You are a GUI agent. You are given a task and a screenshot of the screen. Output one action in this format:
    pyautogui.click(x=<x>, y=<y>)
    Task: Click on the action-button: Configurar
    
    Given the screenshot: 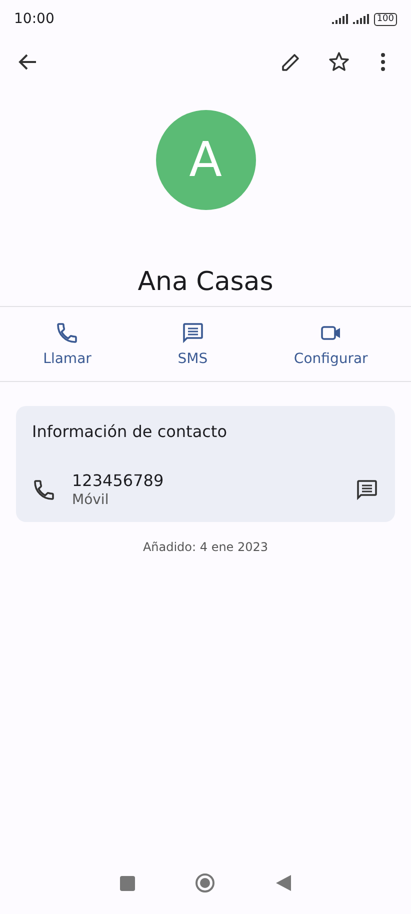 What is the action you would take?
    pyautogui.click(x=331, y=344)
    